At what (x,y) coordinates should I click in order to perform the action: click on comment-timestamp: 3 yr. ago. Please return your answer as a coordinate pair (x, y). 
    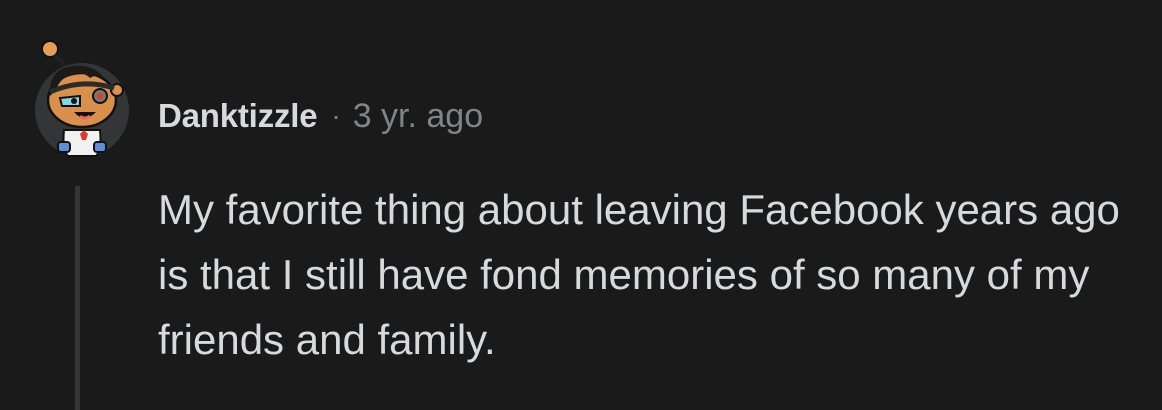
    Looking at the image, I should click on (418, 116).